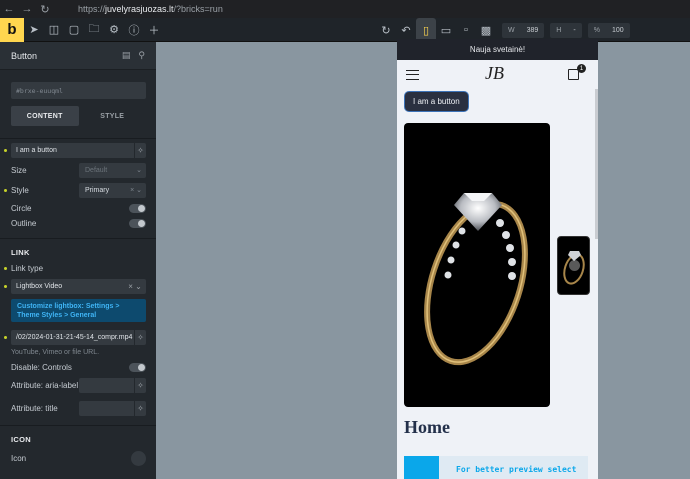  I want to click on title-attribute-label: Attribute: title, so click(34, 408).